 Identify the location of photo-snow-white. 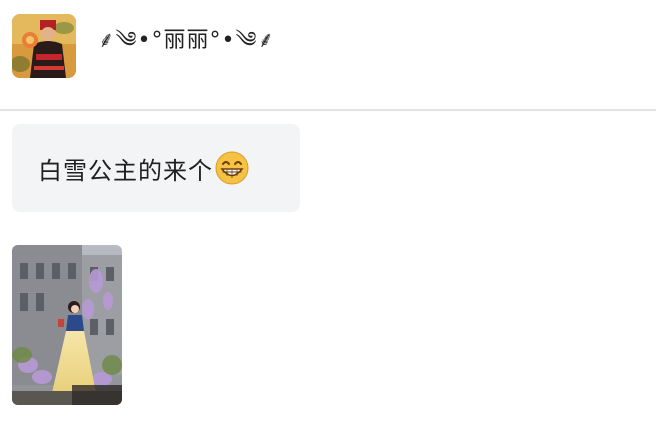
(67, 325).